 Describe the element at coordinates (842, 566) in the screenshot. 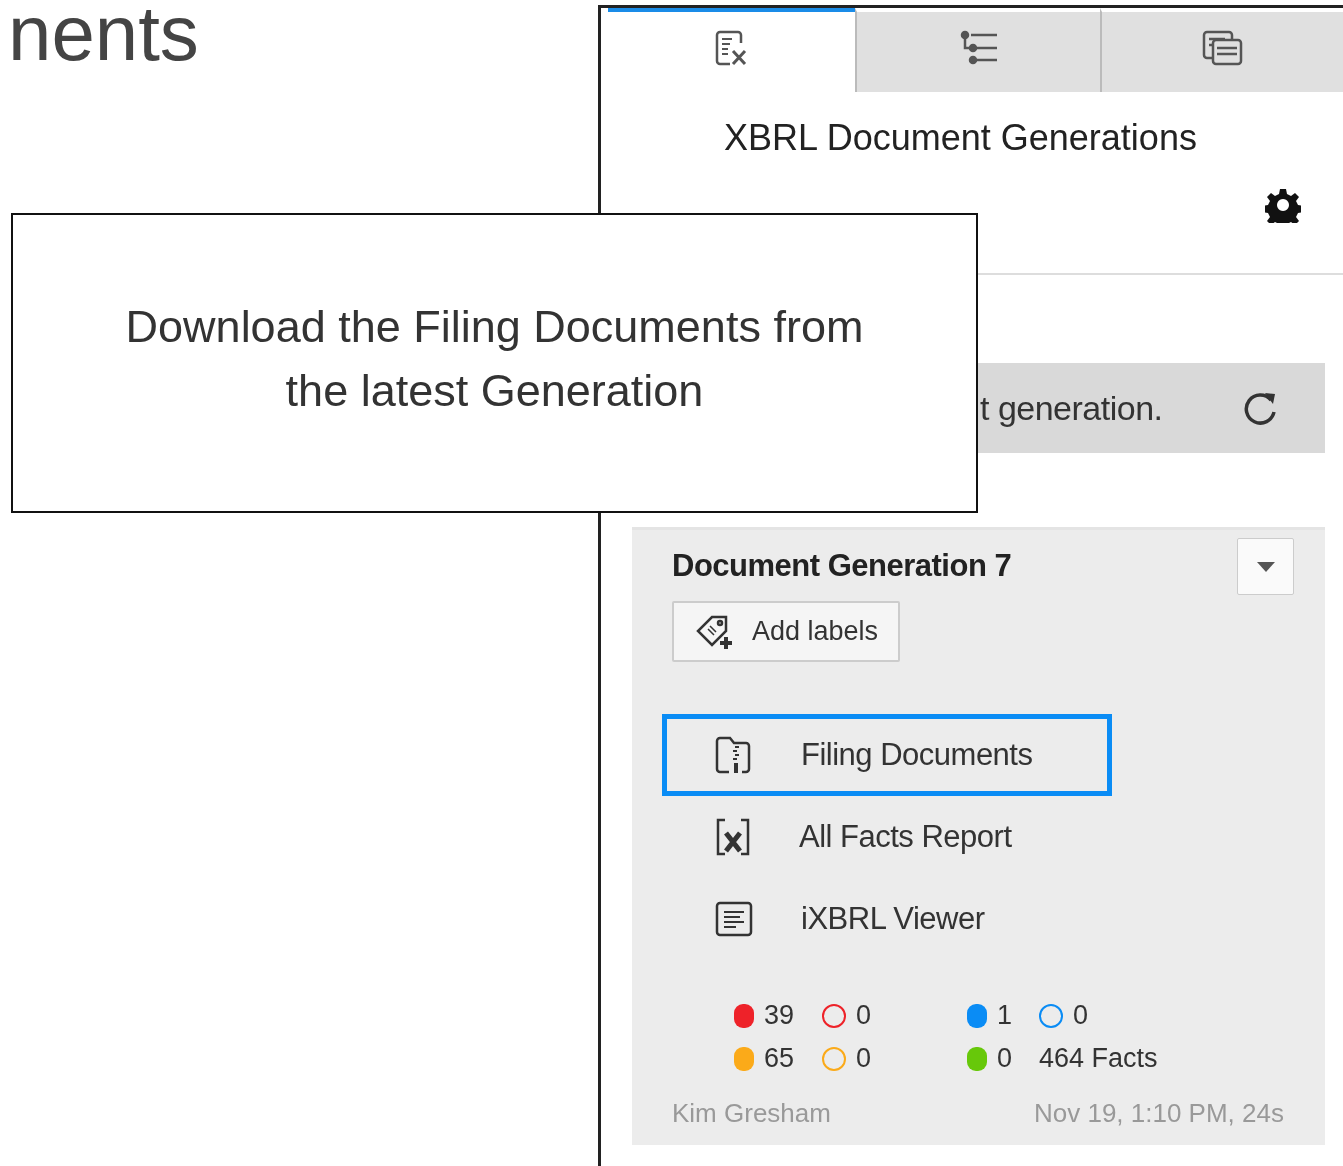

I see `generation-title: Document Generation 7` at that location.